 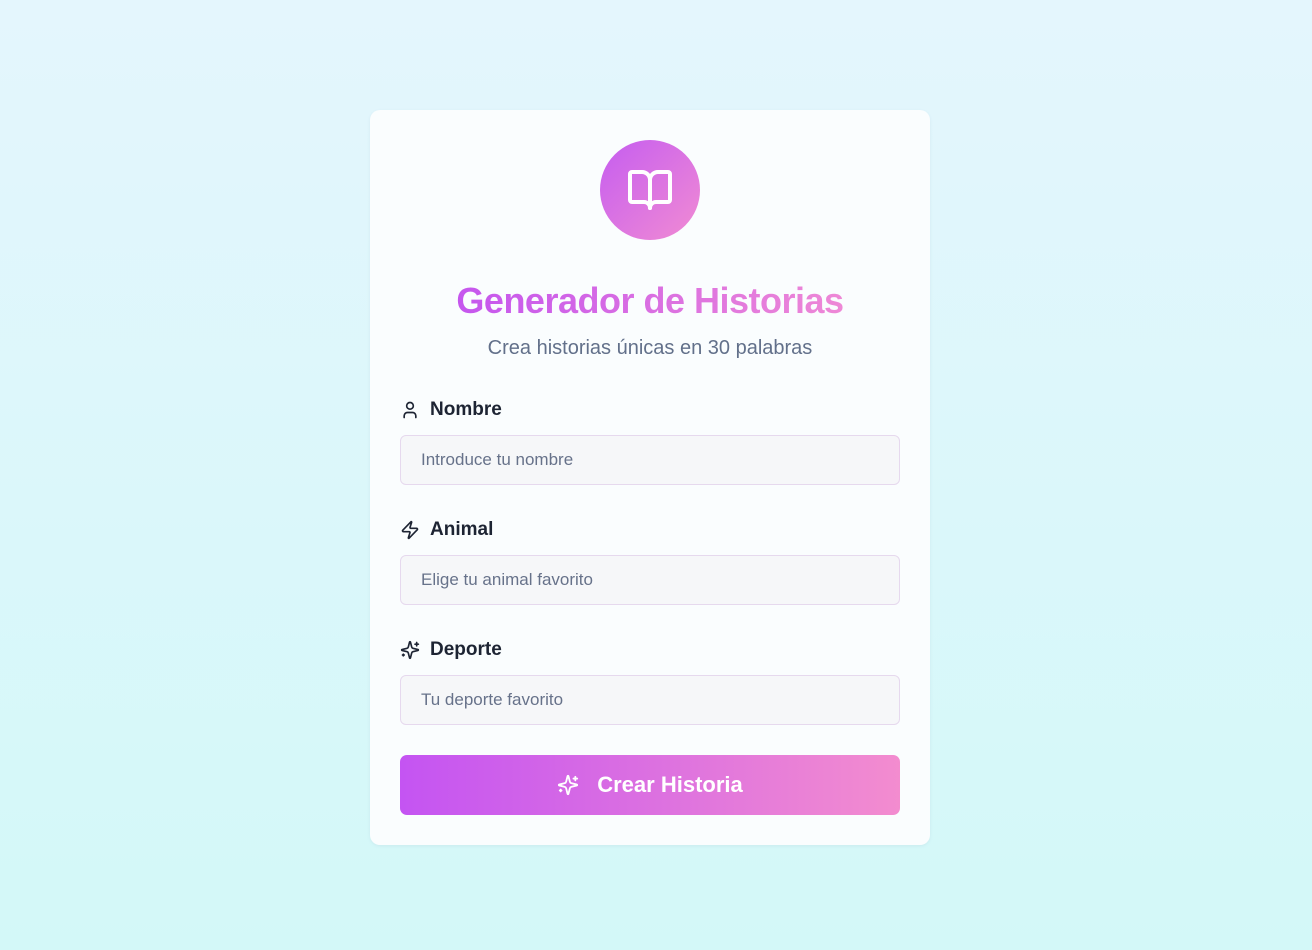 I want to click on deporte-label-text: Deporte, so click(x=466, y=649).